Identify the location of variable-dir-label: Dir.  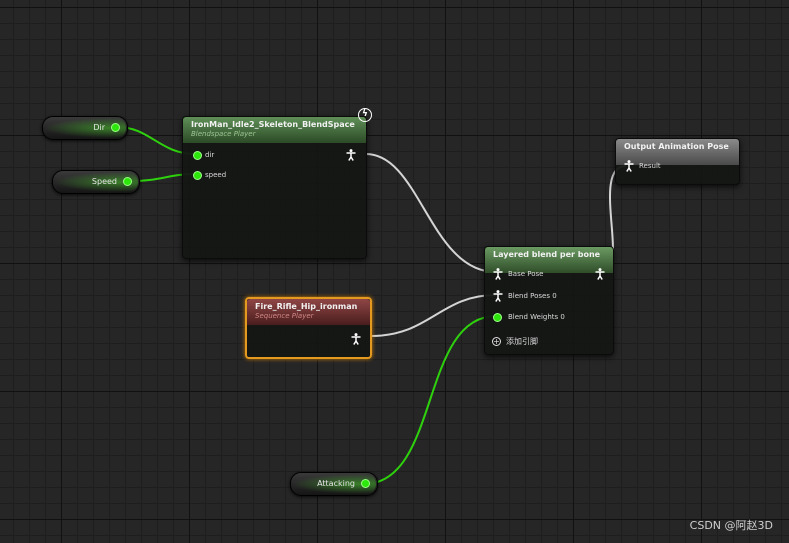
(99, 127).